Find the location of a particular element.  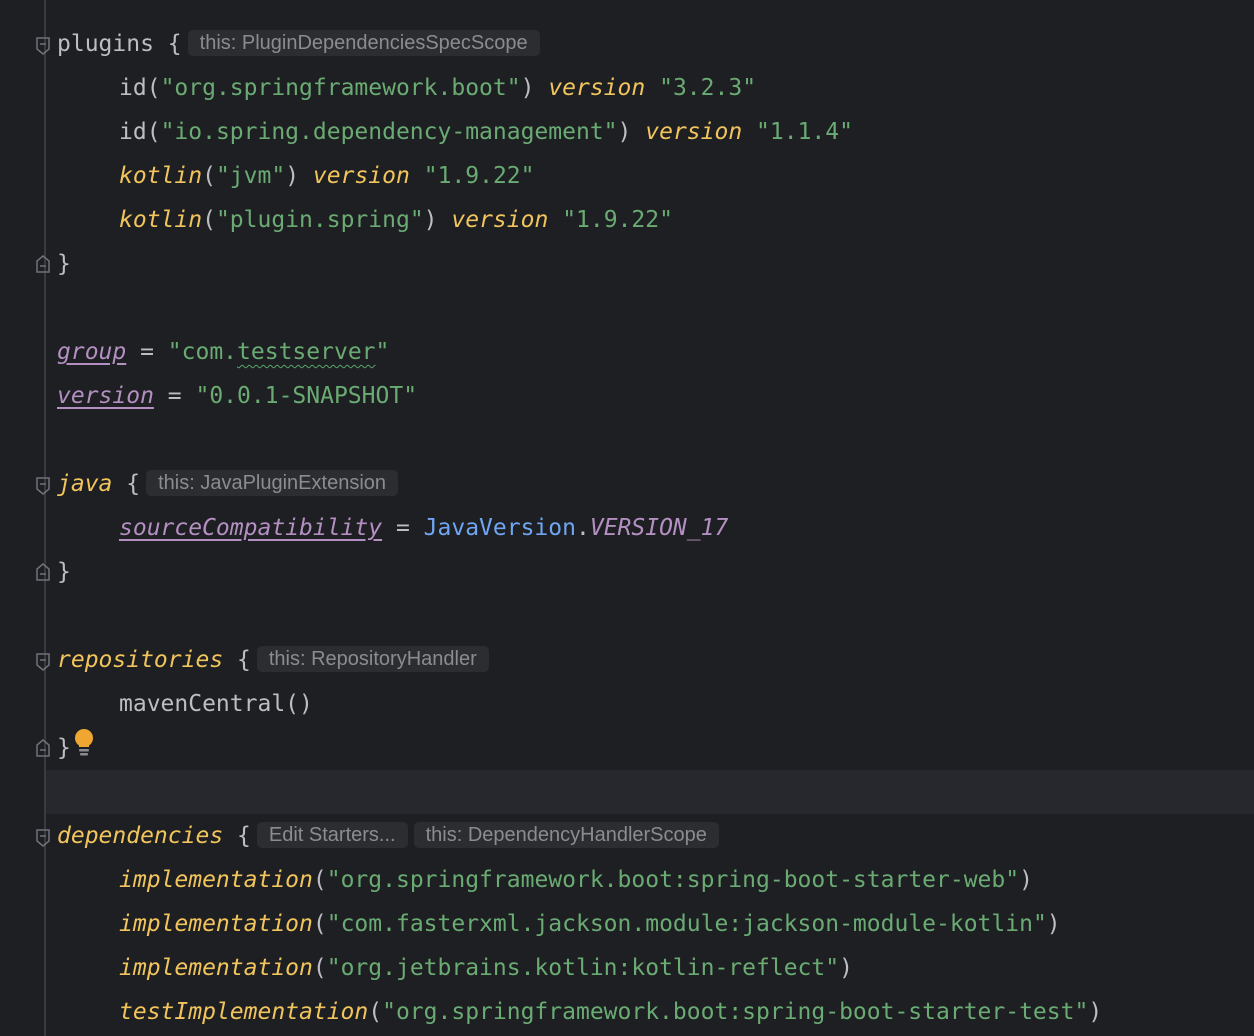

typo-highlight: testserver is located at coordinates (306, 352).